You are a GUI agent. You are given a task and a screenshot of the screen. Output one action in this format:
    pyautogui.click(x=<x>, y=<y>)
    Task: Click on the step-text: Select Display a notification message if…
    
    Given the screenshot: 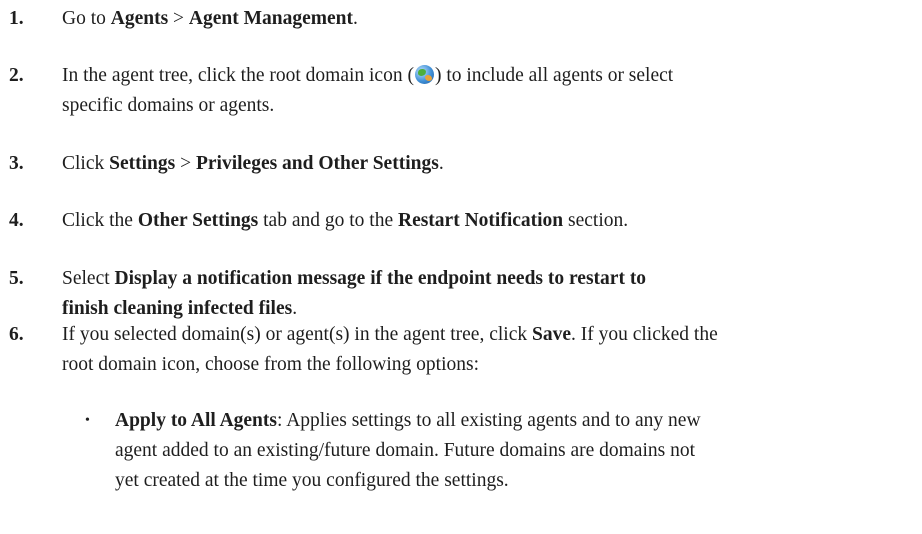 What is the action you would take?
    pyautogui.click(x=354, y=293)
    